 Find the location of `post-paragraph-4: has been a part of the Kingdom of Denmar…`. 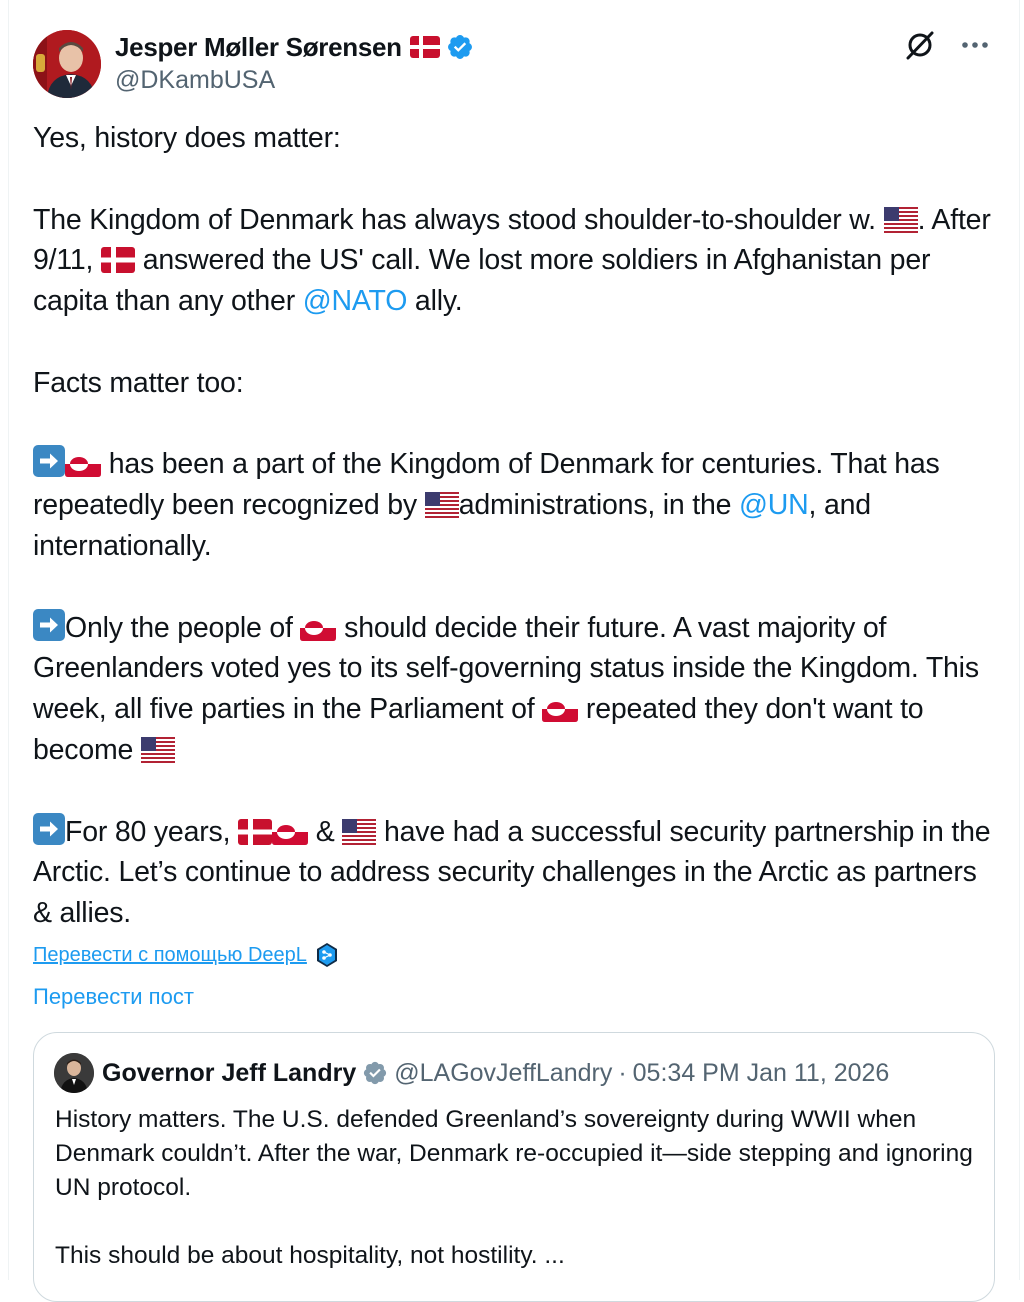

post-paragraph-4: has been a part of the Kingdom of Denmar… is located at coordinates (513, 505).